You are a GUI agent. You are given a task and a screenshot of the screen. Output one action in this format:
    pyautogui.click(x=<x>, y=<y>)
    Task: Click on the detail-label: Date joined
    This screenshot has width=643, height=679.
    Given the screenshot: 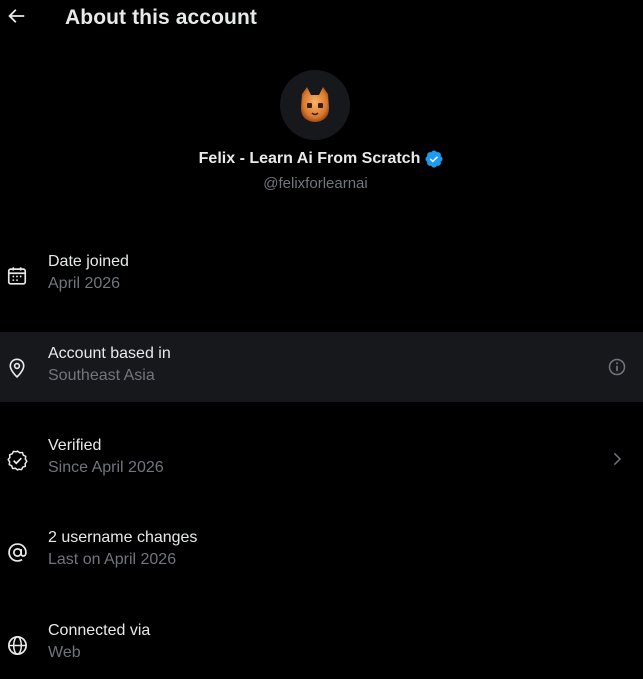 What is the action you would take?
    pyautogui.click(x=88, y=261)
    